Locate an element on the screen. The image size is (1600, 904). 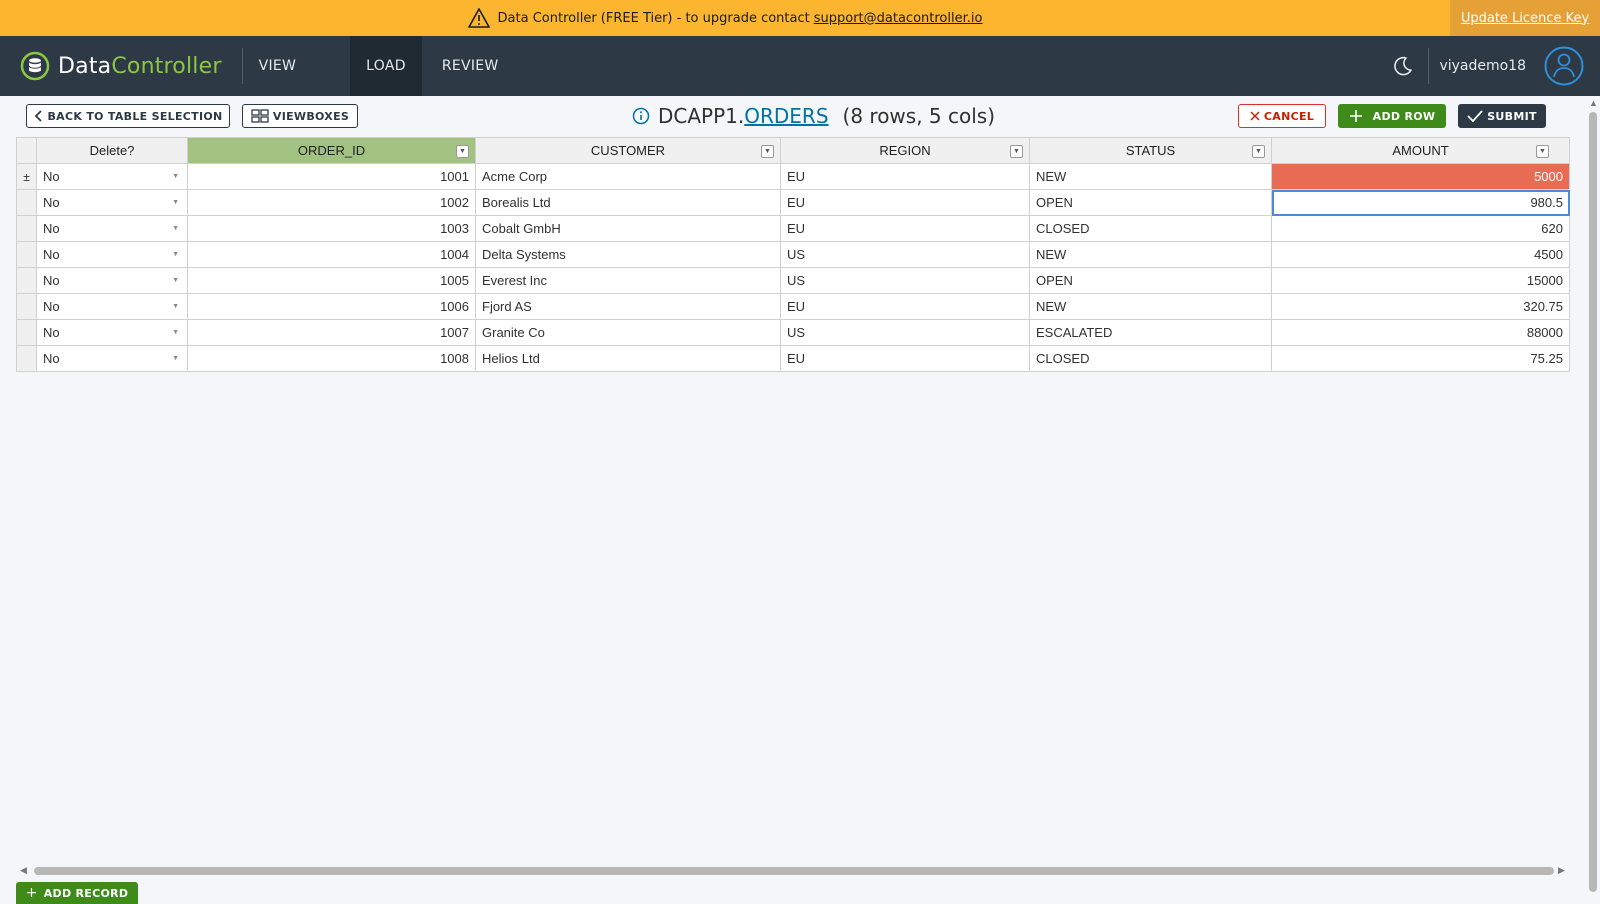
app-logo: DataController is located at coordinates (121, 66).